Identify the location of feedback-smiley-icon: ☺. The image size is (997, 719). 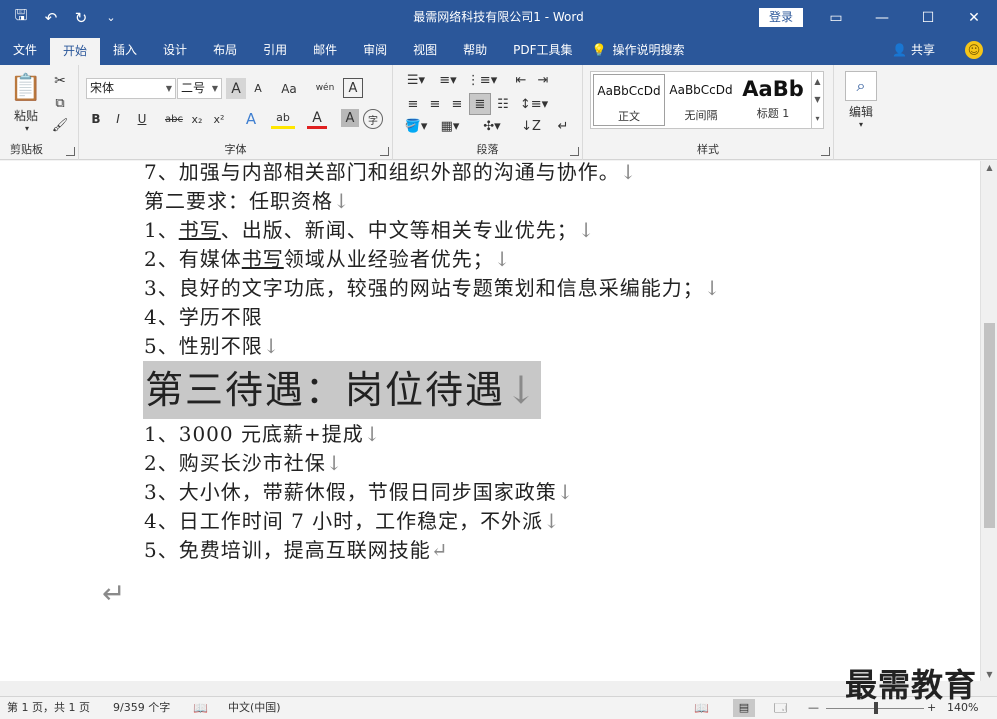
(974, 50).